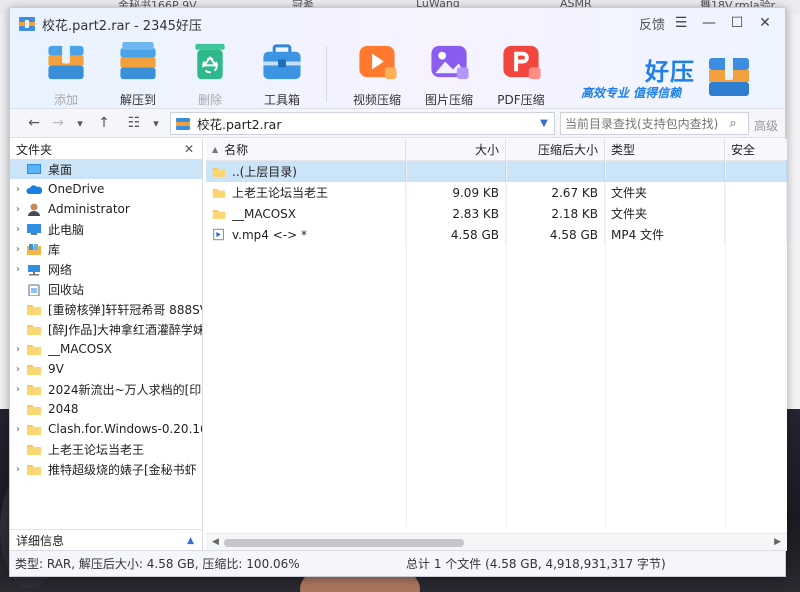  What do you see at coordinates (737, 23) in the screenshot?
I see `maximize-button: ☐` at bounding box center [737, 23].